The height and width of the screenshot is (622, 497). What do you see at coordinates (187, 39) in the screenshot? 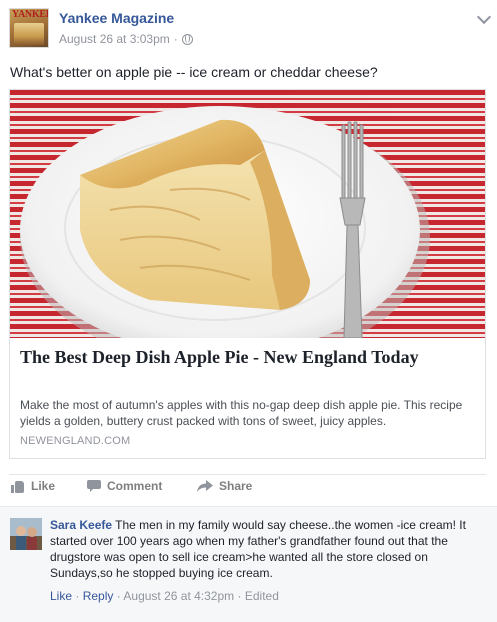
I see `globe-icon` at bounding box center [187, 39].